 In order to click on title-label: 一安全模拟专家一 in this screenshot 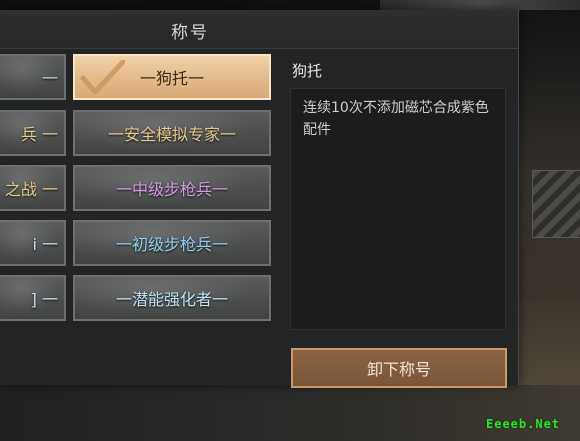, I will do `click(171, 134)`.